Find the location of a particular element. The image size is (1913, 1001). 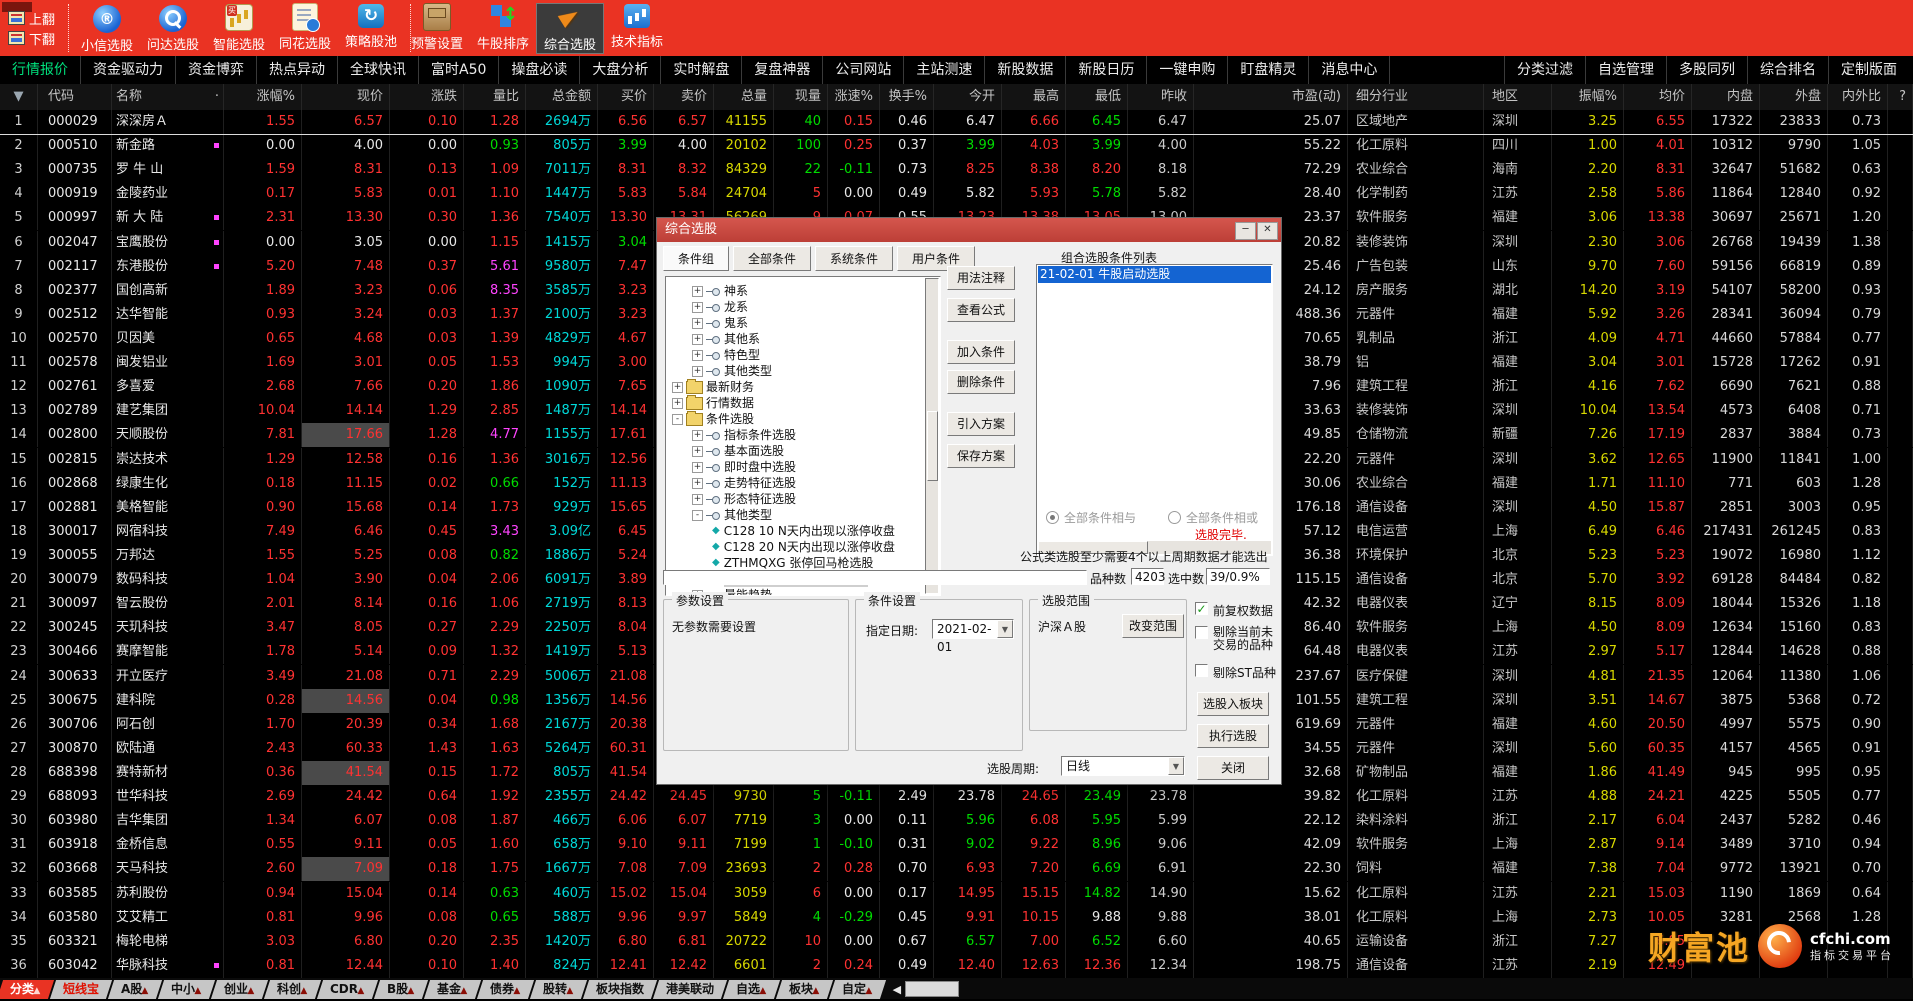

toolbar-item-策略股池: ↻ 策略股池 is located at coordinates (371, 28).